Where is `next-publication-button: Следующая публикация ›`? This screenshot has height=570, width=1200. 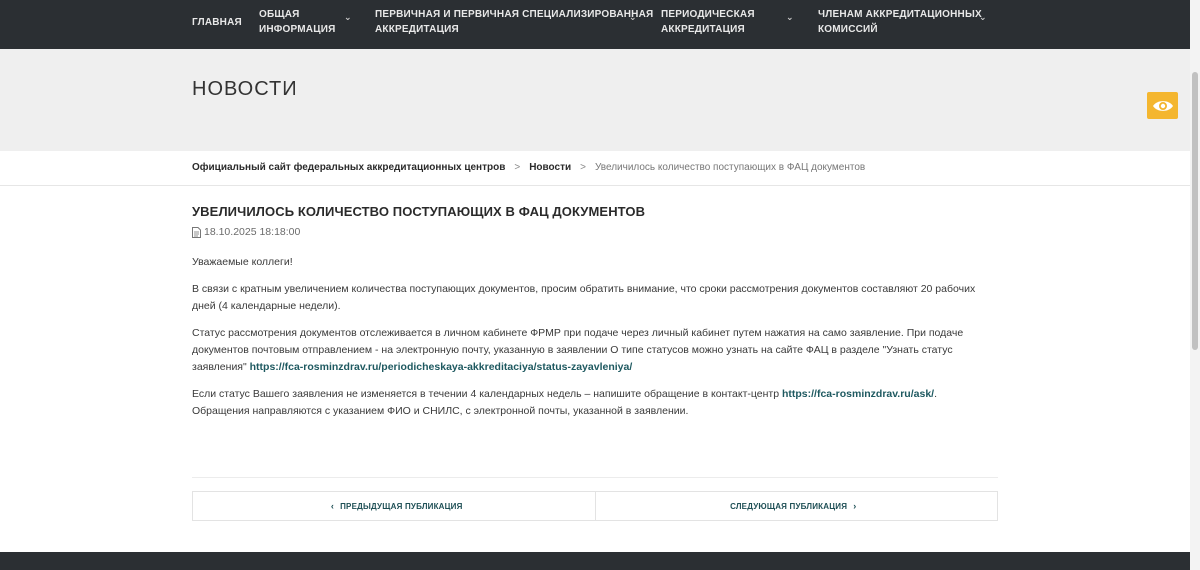 next-publication-button: Следующая публикация › is located at coordinates (796, 506).